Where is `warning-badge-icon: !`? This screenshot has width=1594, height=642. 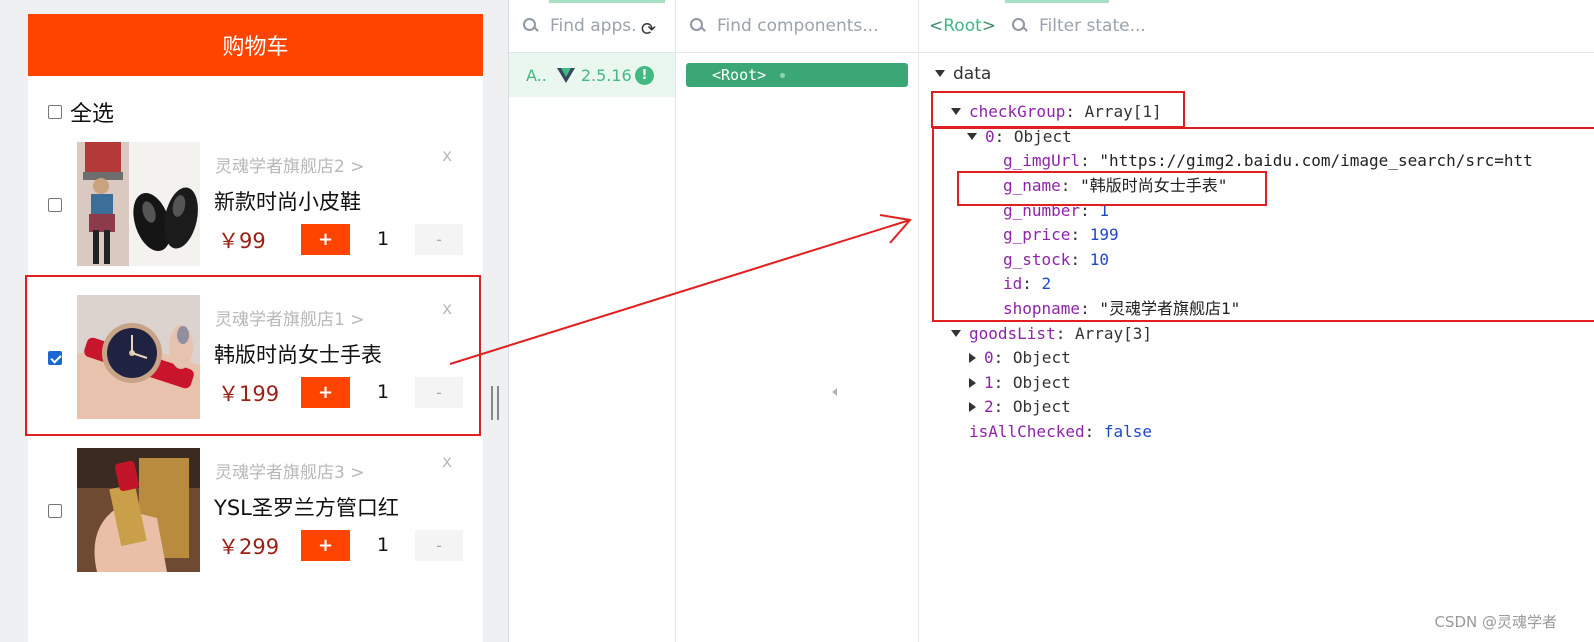
warning-badge-icon: ! is located at coordinates (644, 75).